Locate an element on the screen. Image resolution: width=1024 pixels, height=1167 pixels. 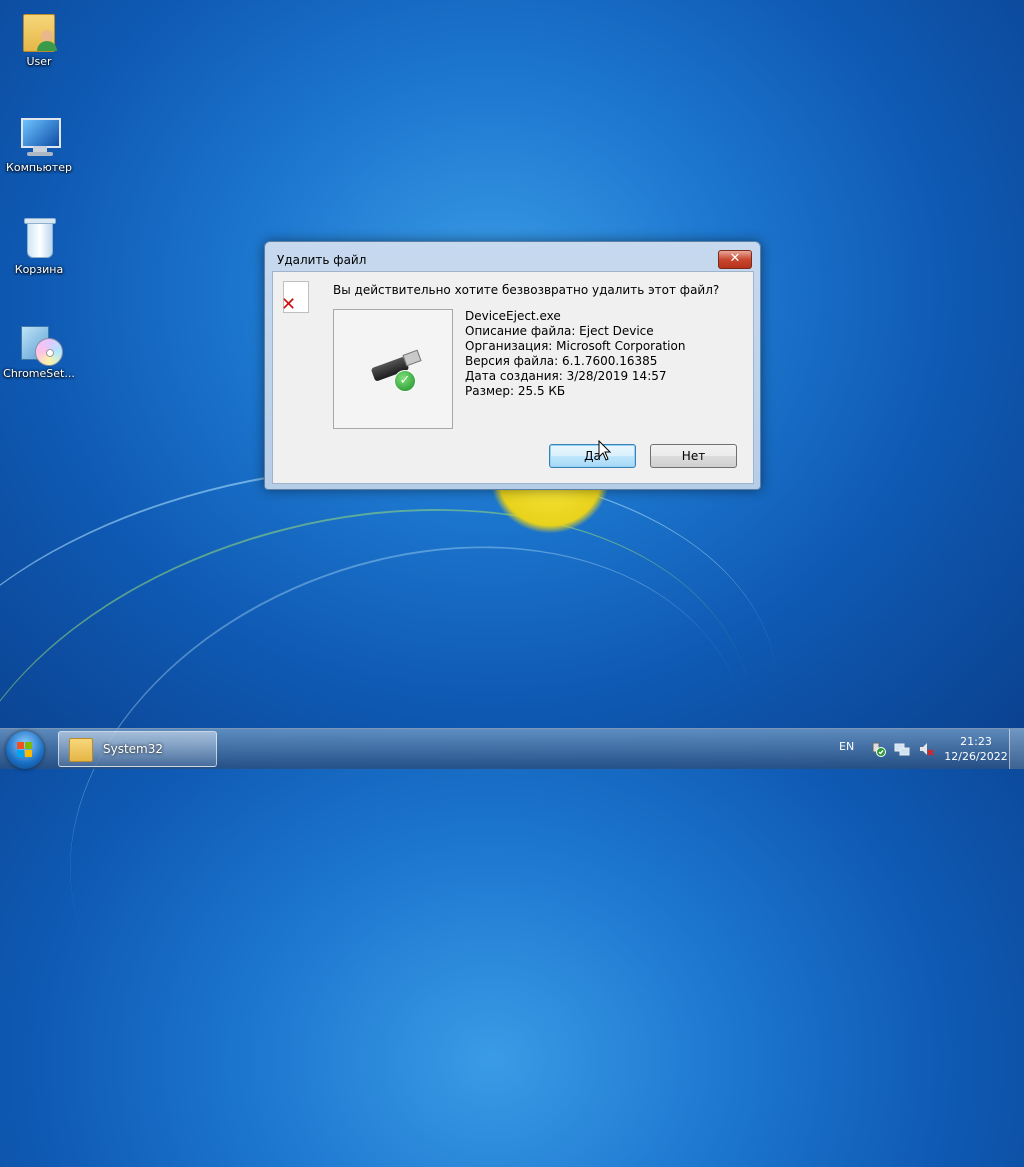
file-size: Размер: 25.5 КБ is located at coordinates (515, 391).